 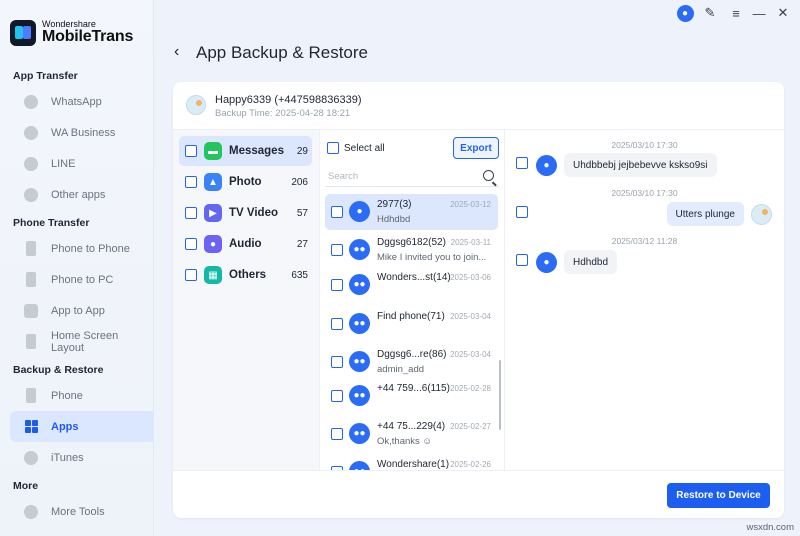 I want to click on conversation-preview: Hdhdbd, so click(x=394, y=219).